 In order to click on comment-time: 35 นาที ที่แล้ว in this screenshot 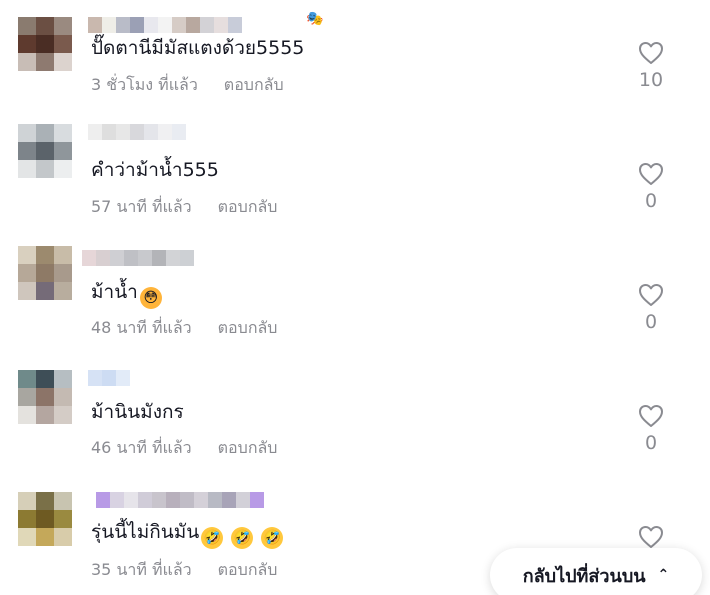, I will do `click(141, 569)`.